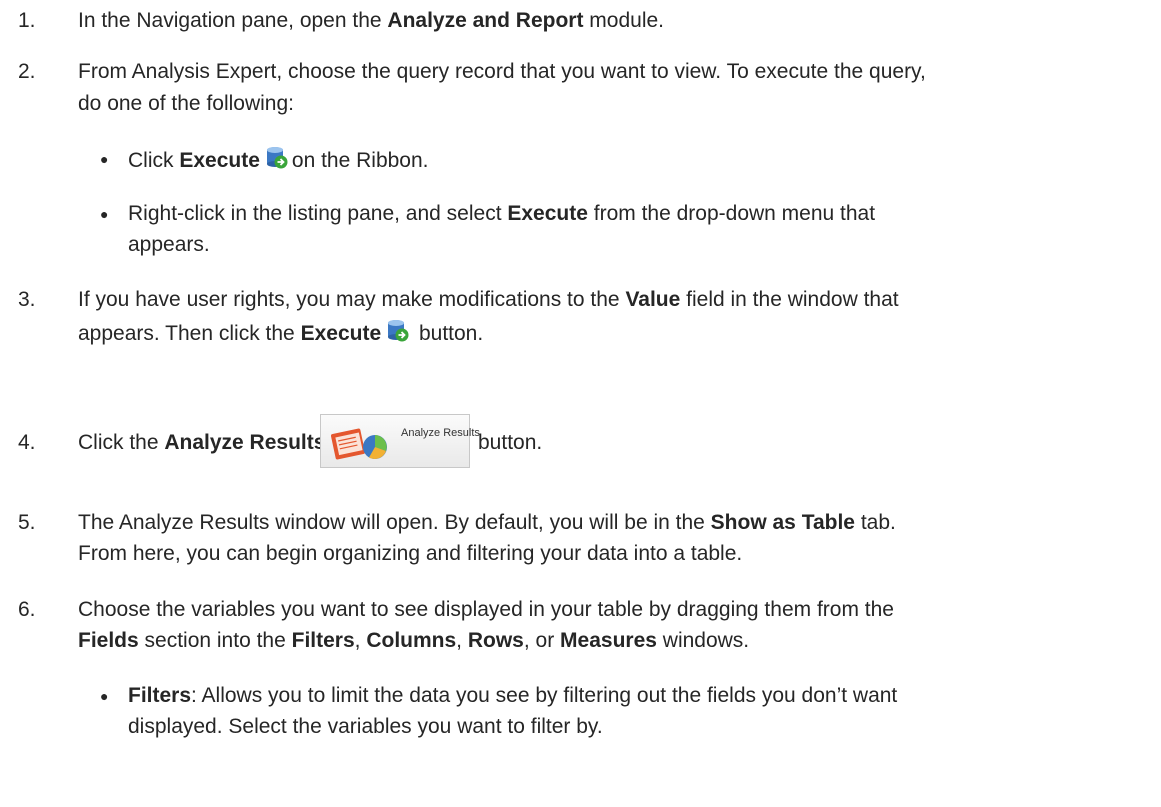 This screenshot has width=1161, height=807. Describe the element at coordinates (280, 333) in the screenshot. I see `step-text: appears. Then click the Execute button.` at that location.